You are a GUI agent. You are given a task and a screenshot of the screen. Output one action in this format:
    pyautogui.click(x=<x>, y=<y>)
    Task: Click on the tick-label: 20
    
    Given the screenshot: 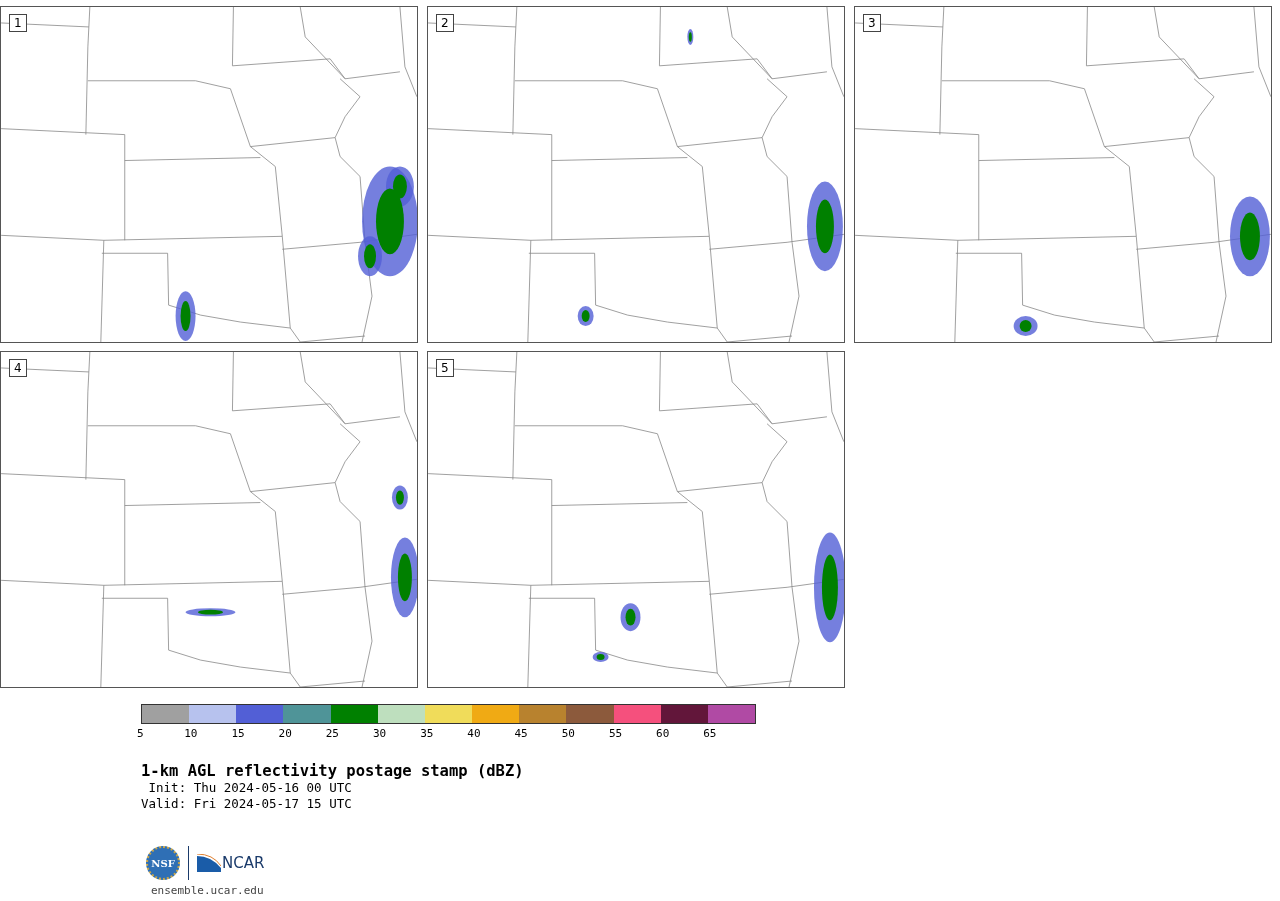 What is the action you would take?
    pyautogui.click(x=285, y=734)
    